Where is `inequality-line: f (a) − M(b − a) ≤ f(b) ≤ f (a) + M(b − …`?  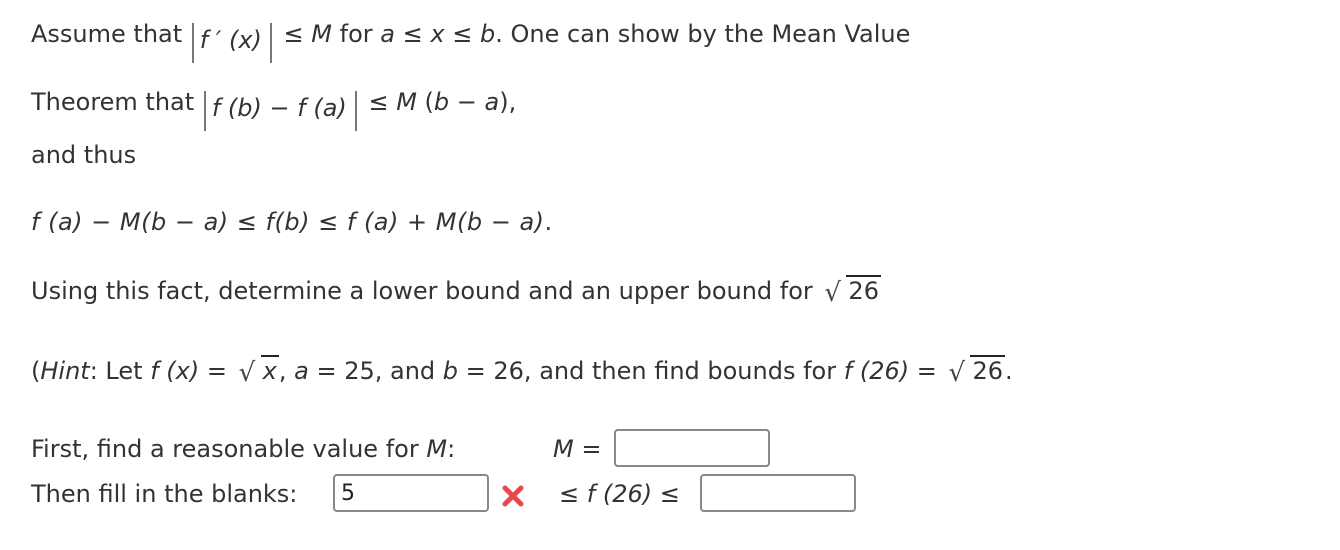 inequality-line: f (a) − M(b − a) ≤ f(b) ≤ f (a) + M(b − … is located at coordinates (292, 222).